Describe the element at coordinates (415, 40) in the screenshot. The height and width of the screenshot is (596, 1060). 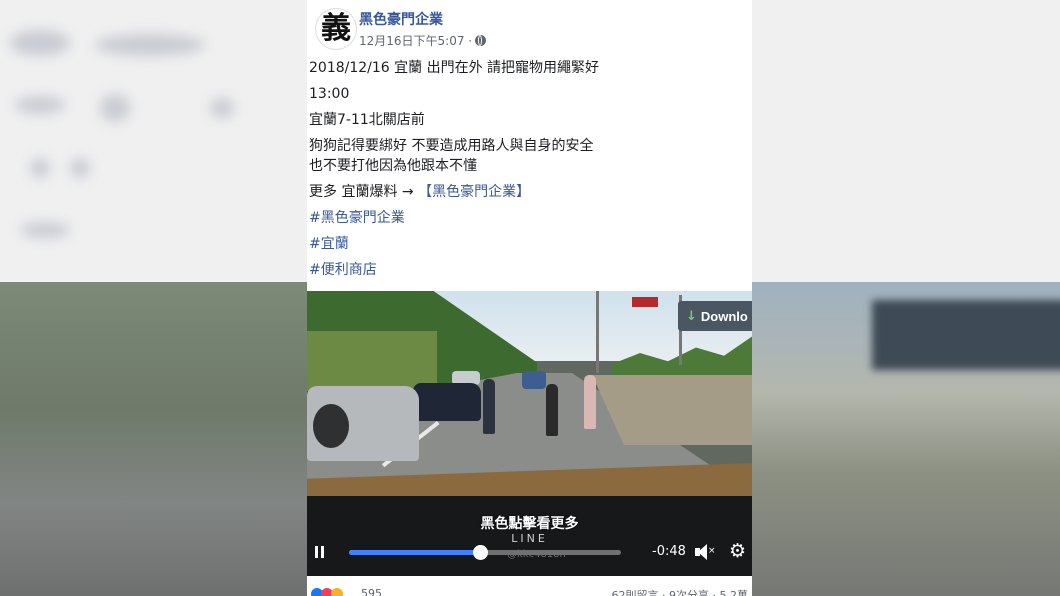
I see `post-timestamp: 12月16日下午5:07 ·` at that location.